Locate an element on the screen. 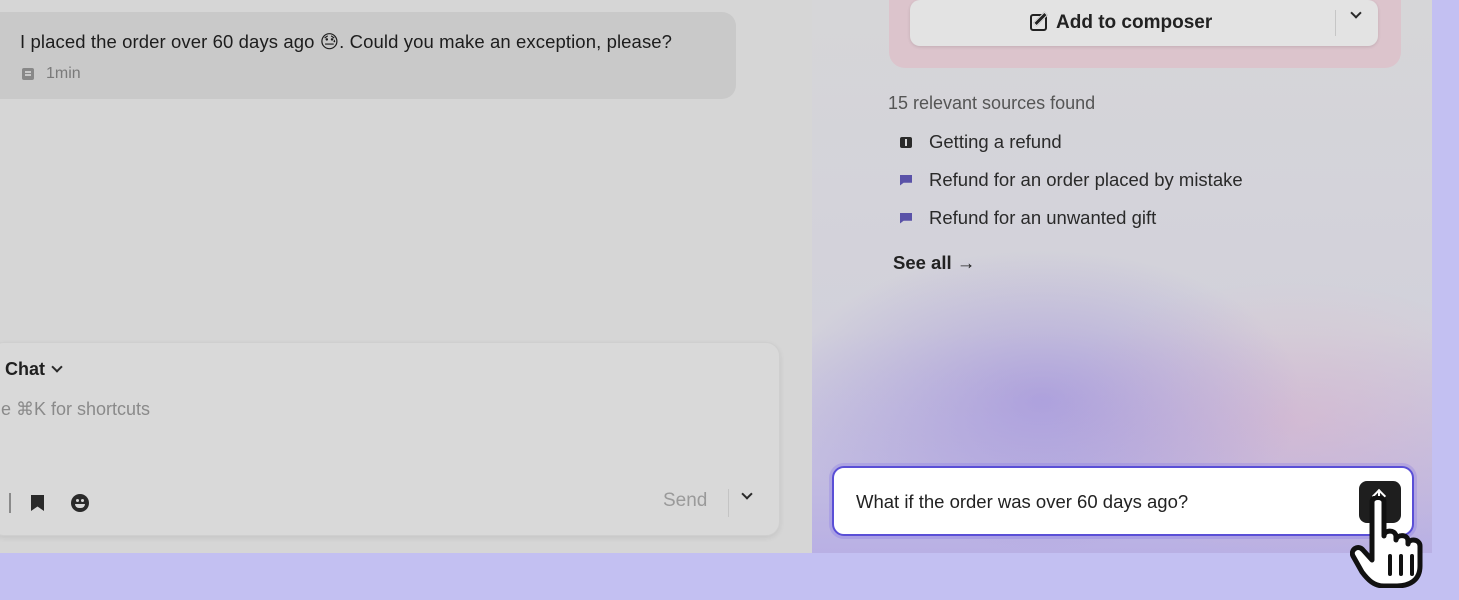  sources-title: 15 relevant sources found is located at coordinates (992, 103).